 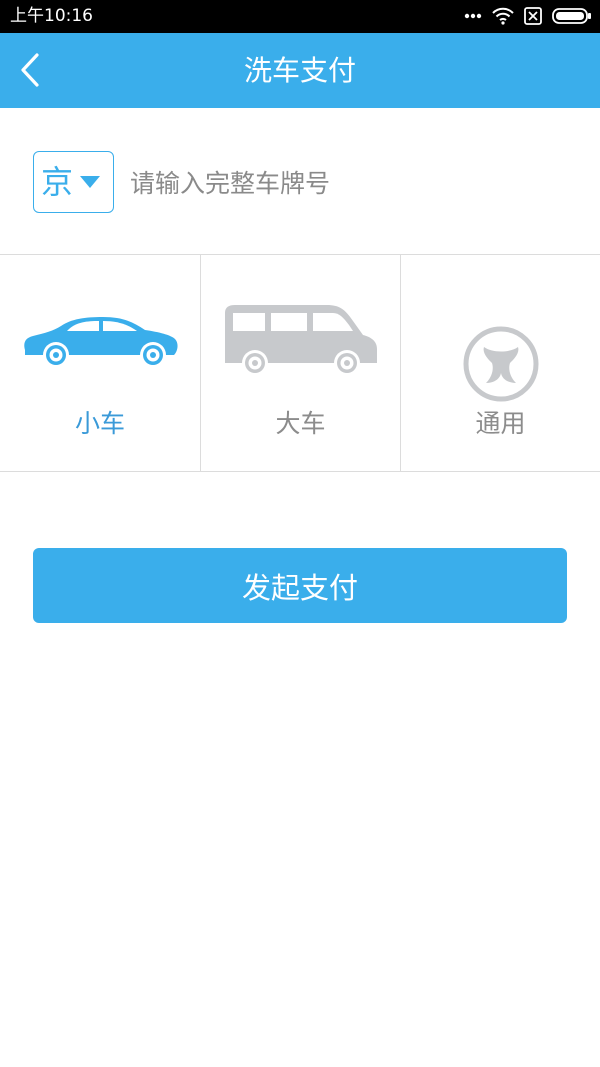 What do you see at coordinates (99, 423) in the screenshot?
I see `vehicle-label-small-car: 小车` at bounding box center [99, 423].